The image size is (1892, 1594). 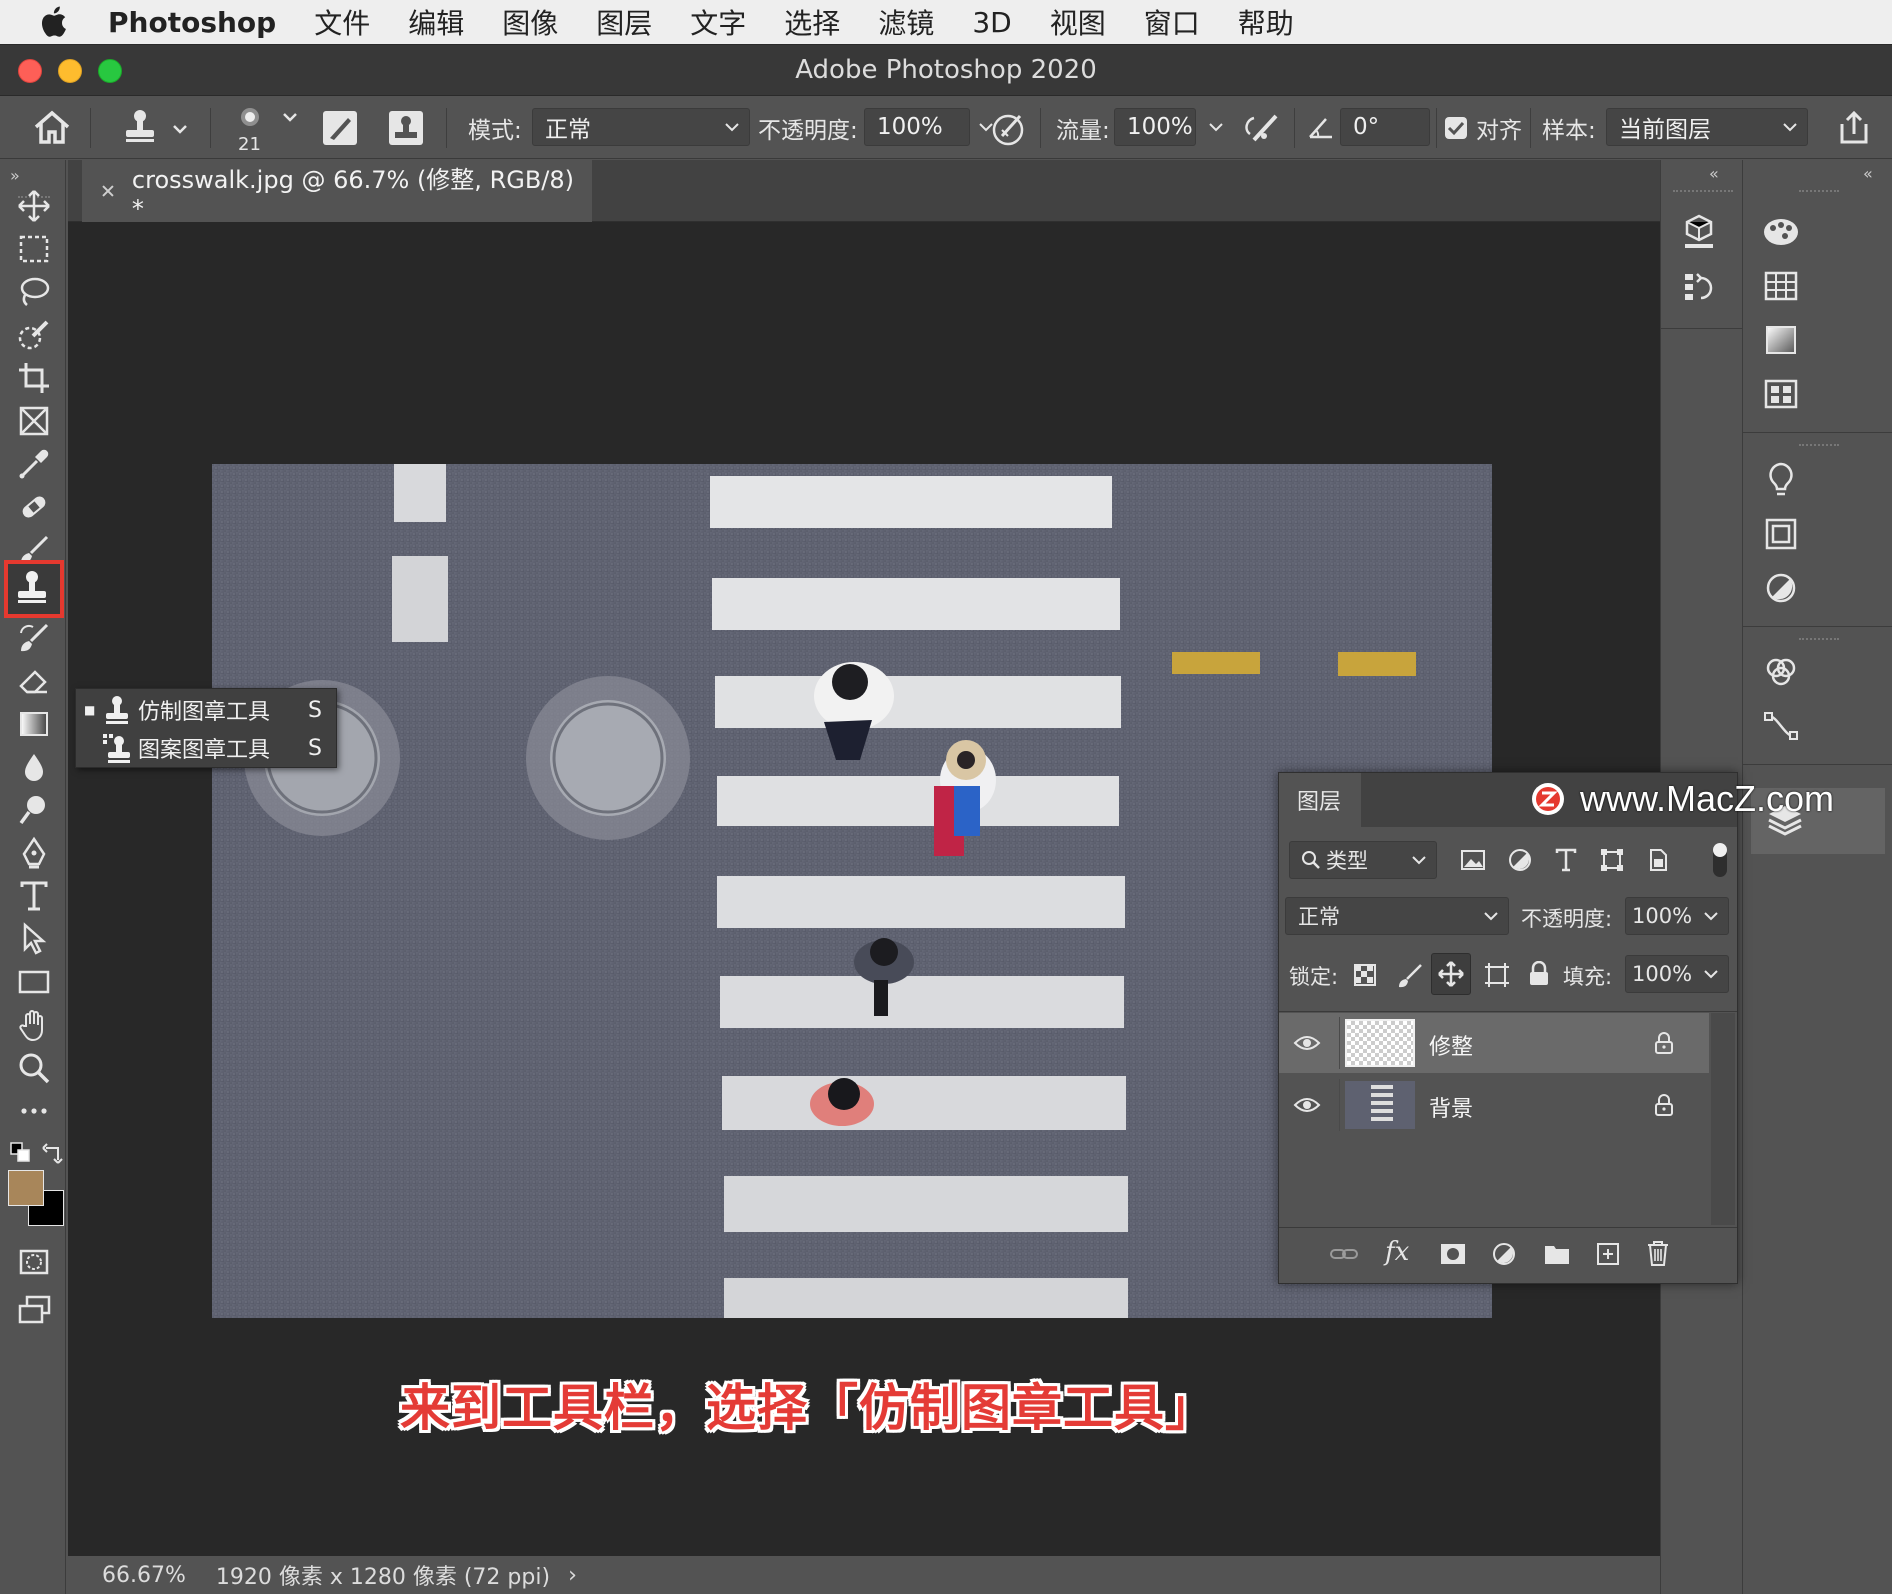 I want to click on swatches-panel-icon, so click(x=1781, y=286).